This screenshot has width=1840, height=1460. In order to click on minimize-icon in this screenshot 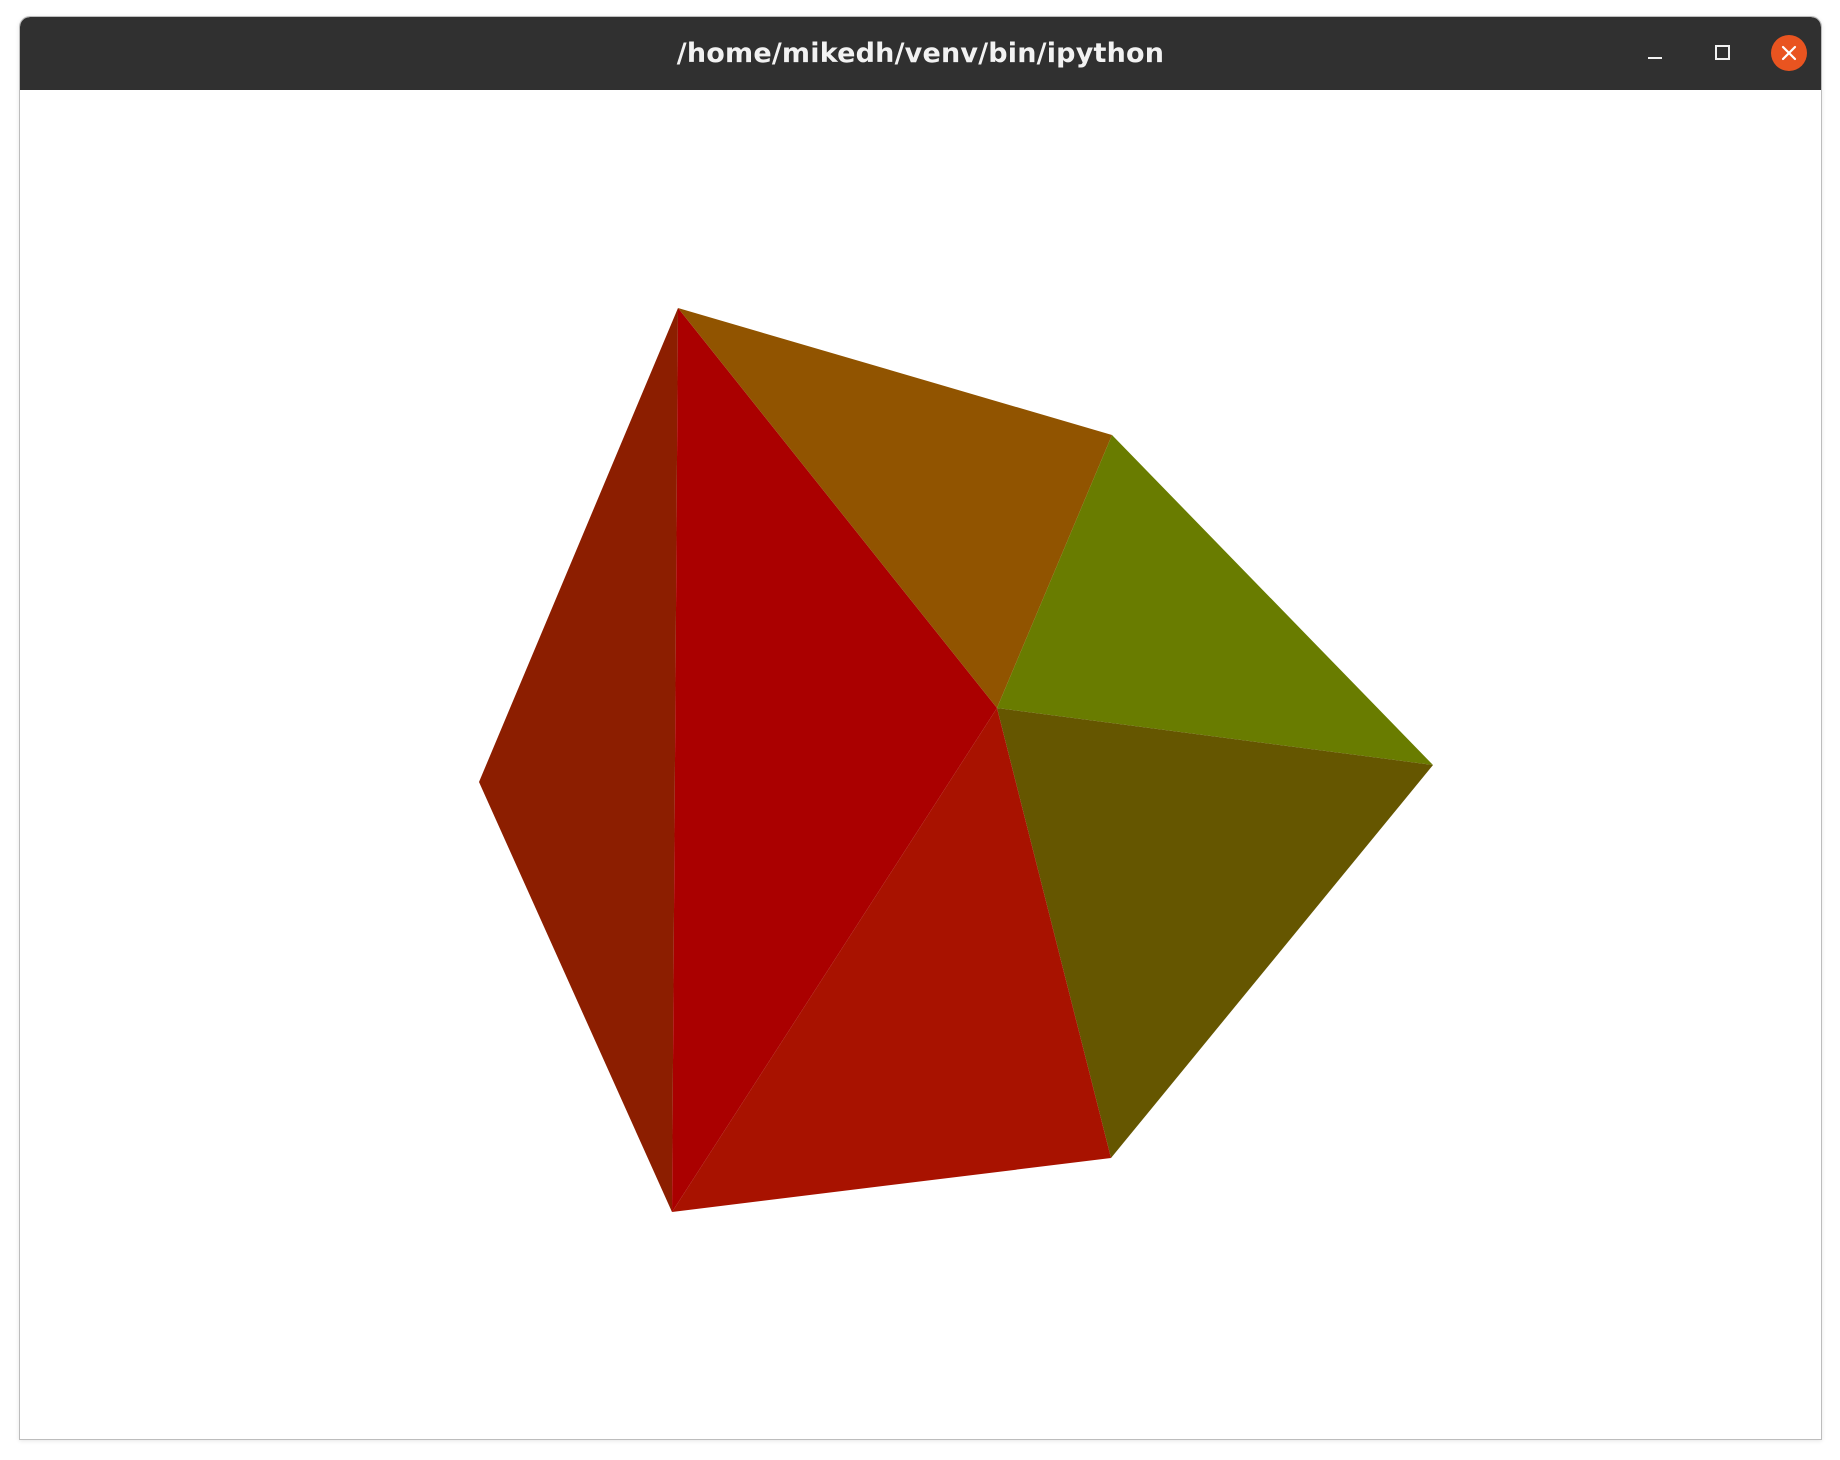, I will do `click(1655, 58)`.